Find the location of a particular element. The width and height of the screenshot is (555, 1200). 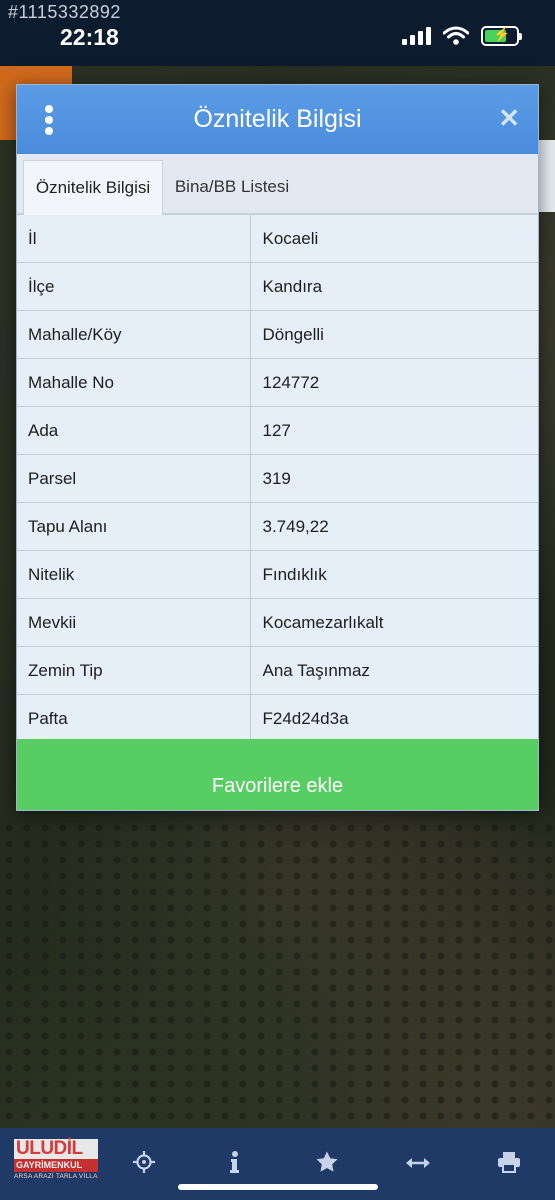

row-value: 319 is located at coordinates (393, 478).